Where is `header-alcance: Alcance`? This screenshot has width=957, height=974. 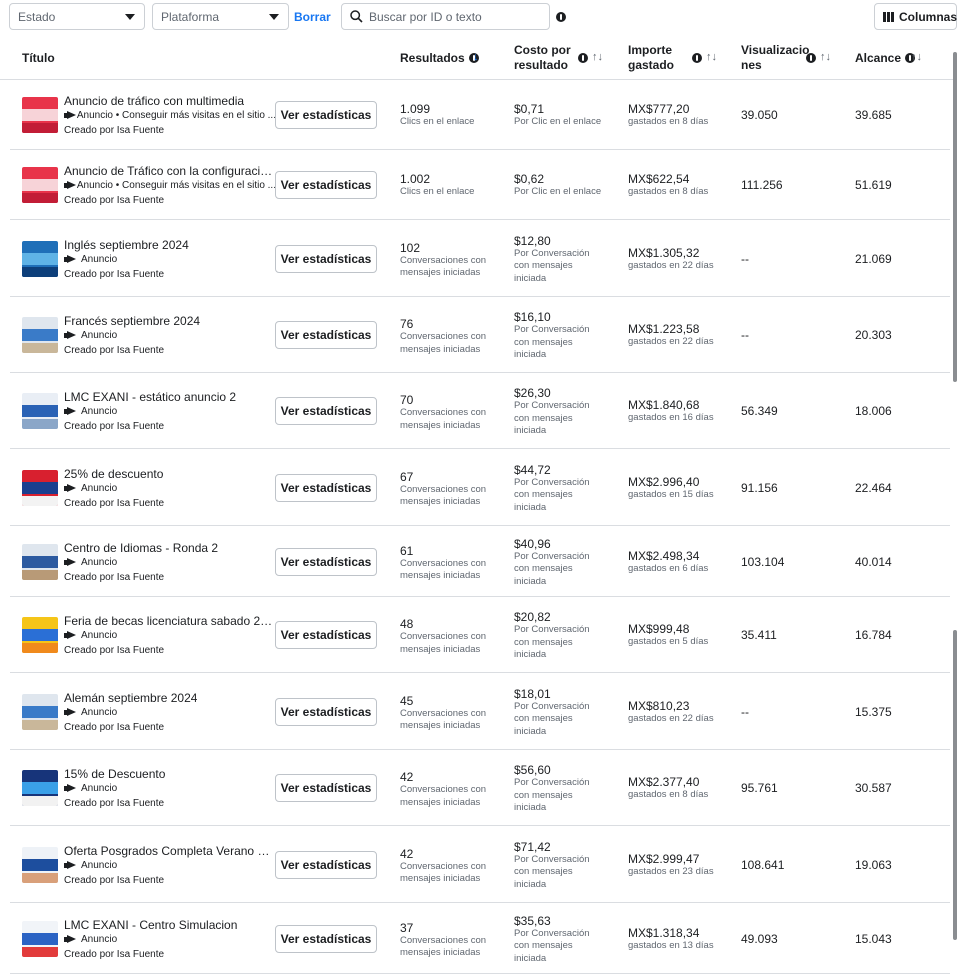
header-alcance: Alcance is located at coordinates (885, 58).